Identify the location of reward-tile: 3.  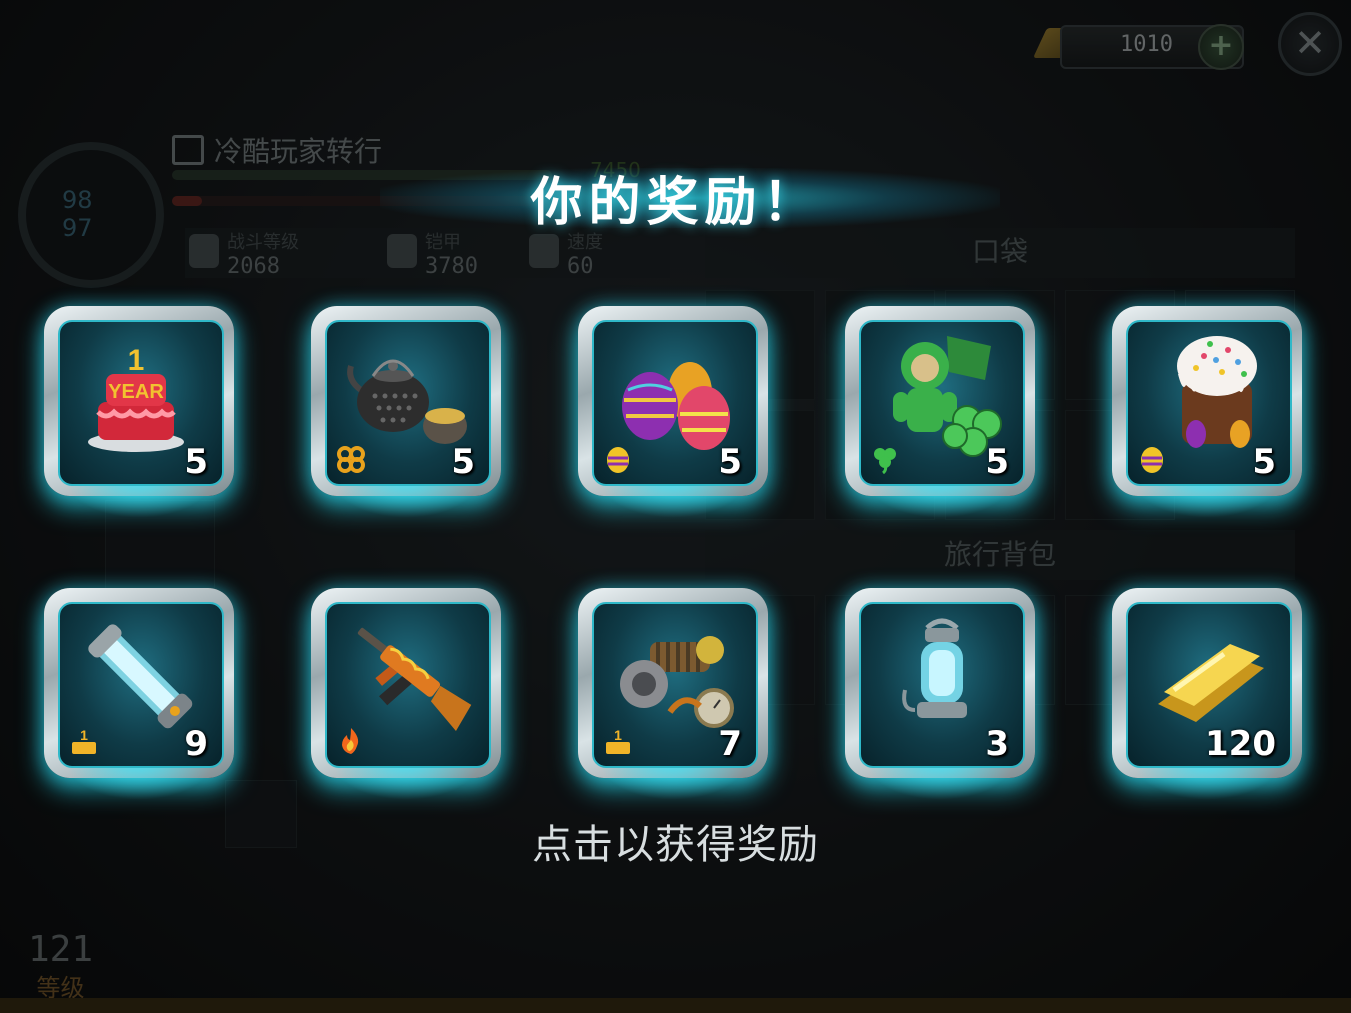
(940, 694).